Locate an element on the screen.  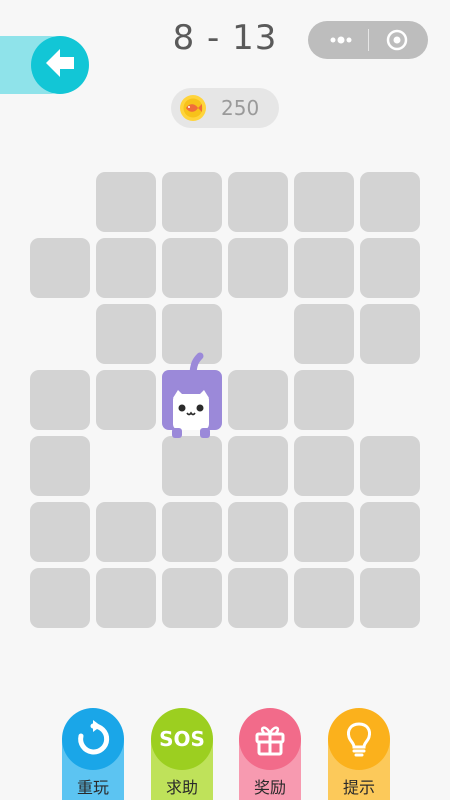
sos-tool: SOS 求助 is located at coordinates (182, 754).